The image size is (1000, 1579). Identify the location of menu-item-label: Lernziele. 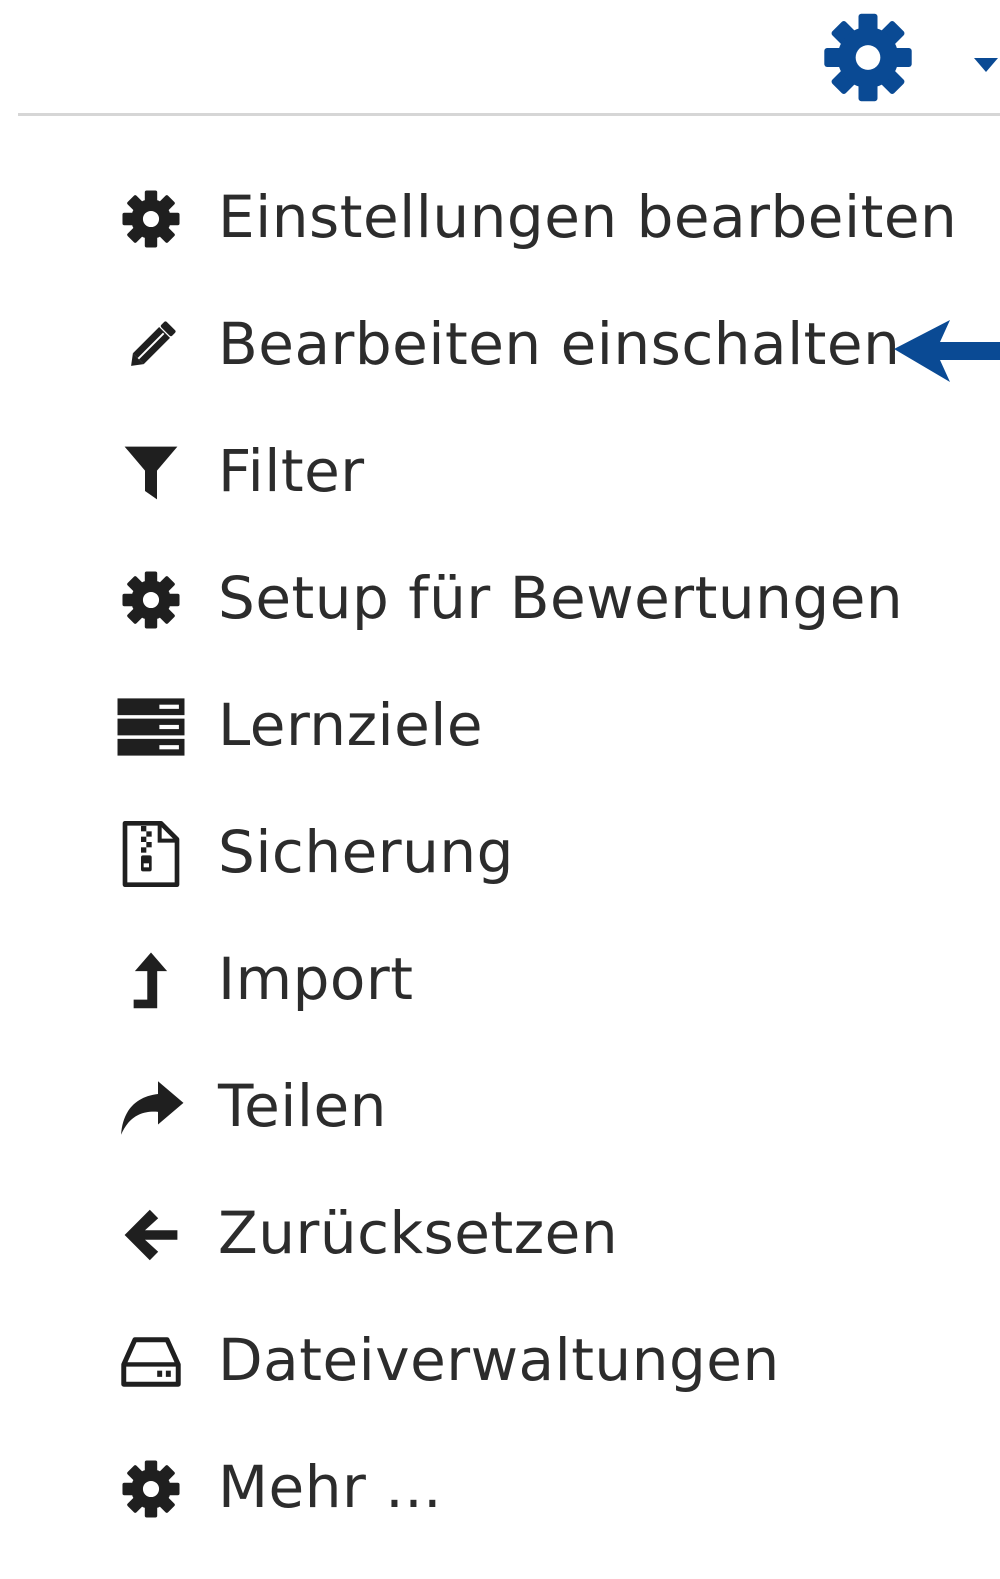
(351, 725).